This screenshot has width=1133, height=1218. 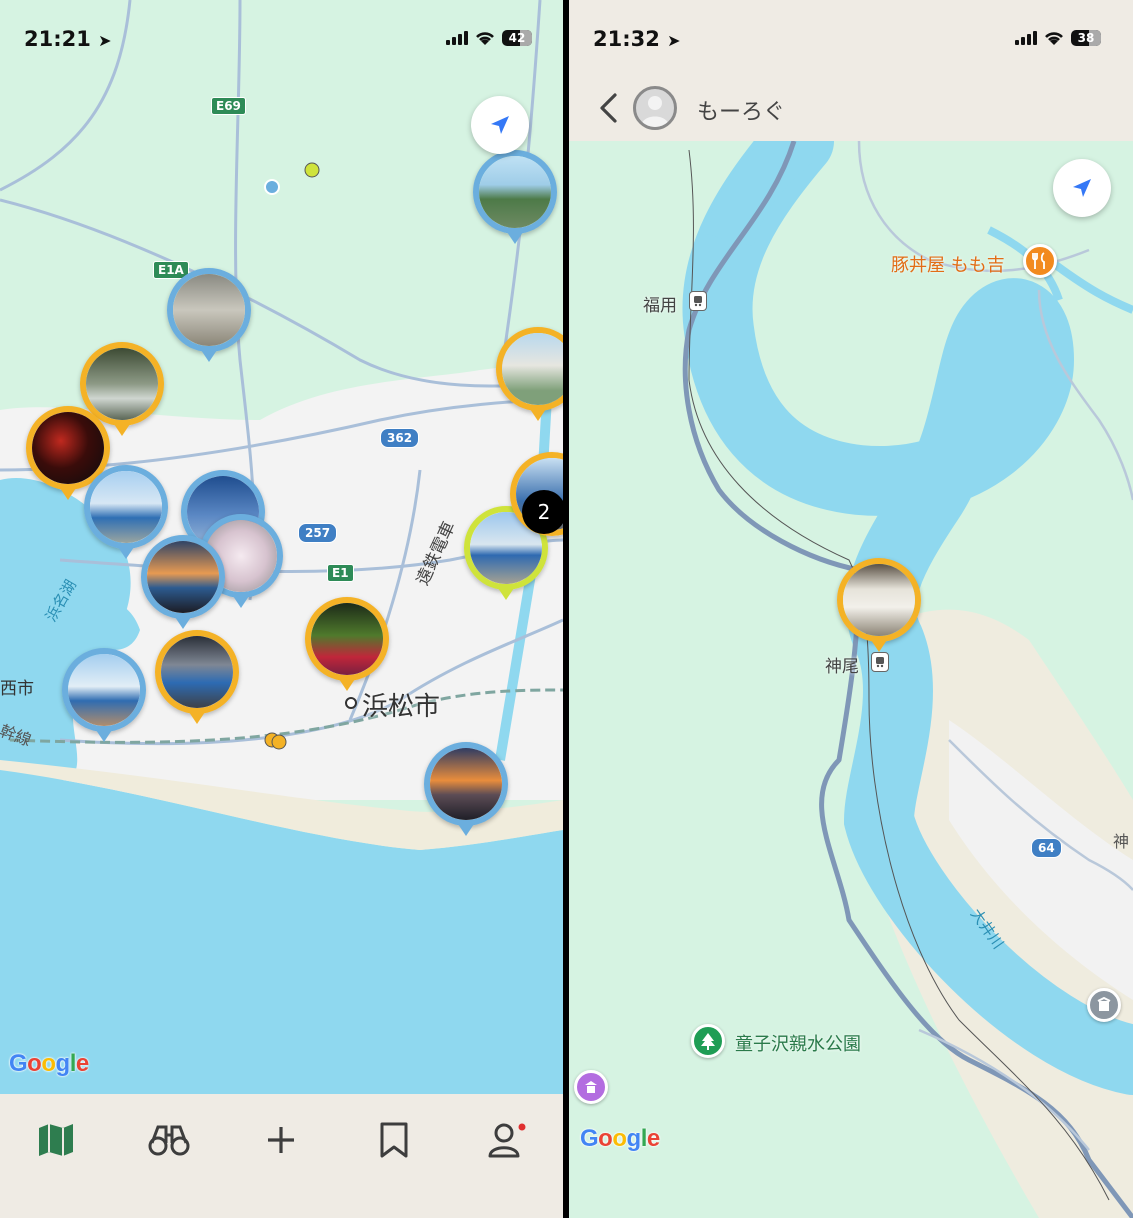 I want to click on facility-pin, so click(x=1104, y=1005).